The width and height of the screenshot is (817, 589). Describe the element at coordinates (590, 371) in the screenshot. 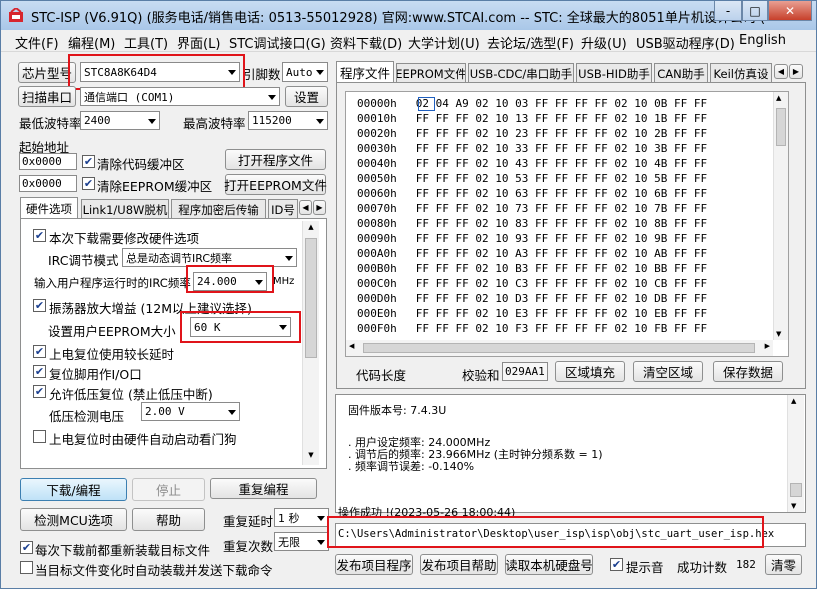

I see `area-fill-button: 区域填充` at that location.